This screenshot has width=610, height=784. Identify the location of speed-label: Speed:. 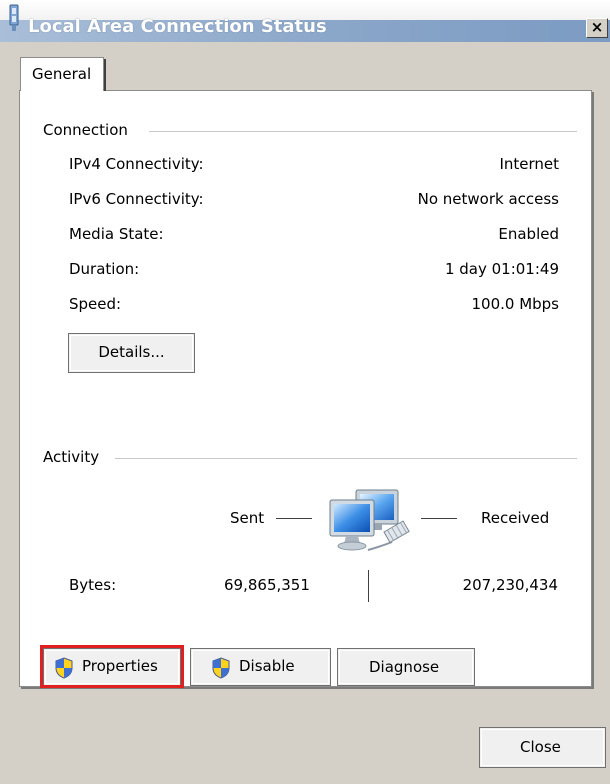
(95, 304).